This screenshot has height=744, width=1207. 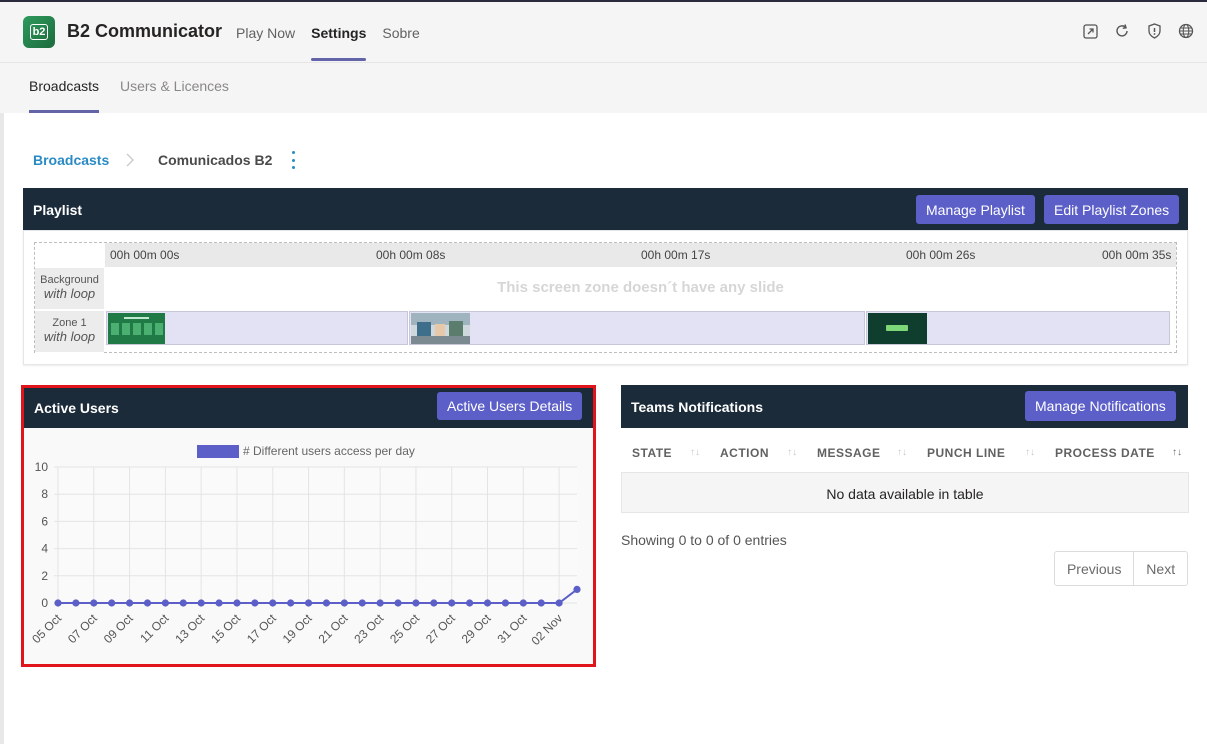 What do you see at coordinates (339, 32) in the screenshot?
I see `tab-settings: Settings` at bounding box center [339, 32].